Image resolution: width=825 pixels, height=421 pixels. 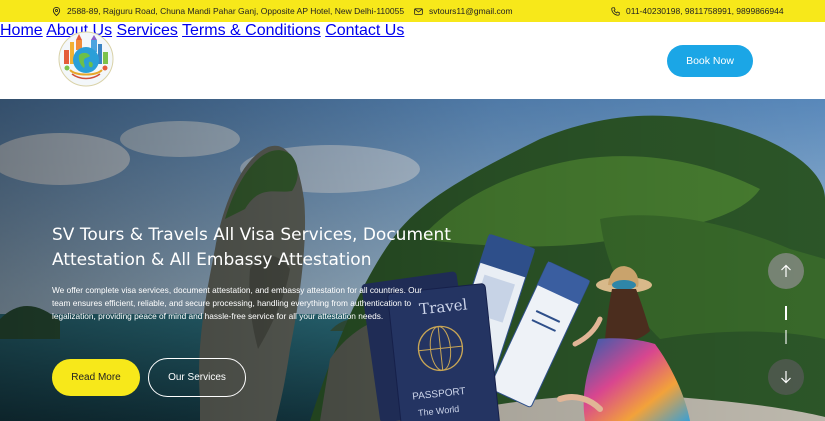 I want to click on arrow-up-icon, so click(x=786, y=270).